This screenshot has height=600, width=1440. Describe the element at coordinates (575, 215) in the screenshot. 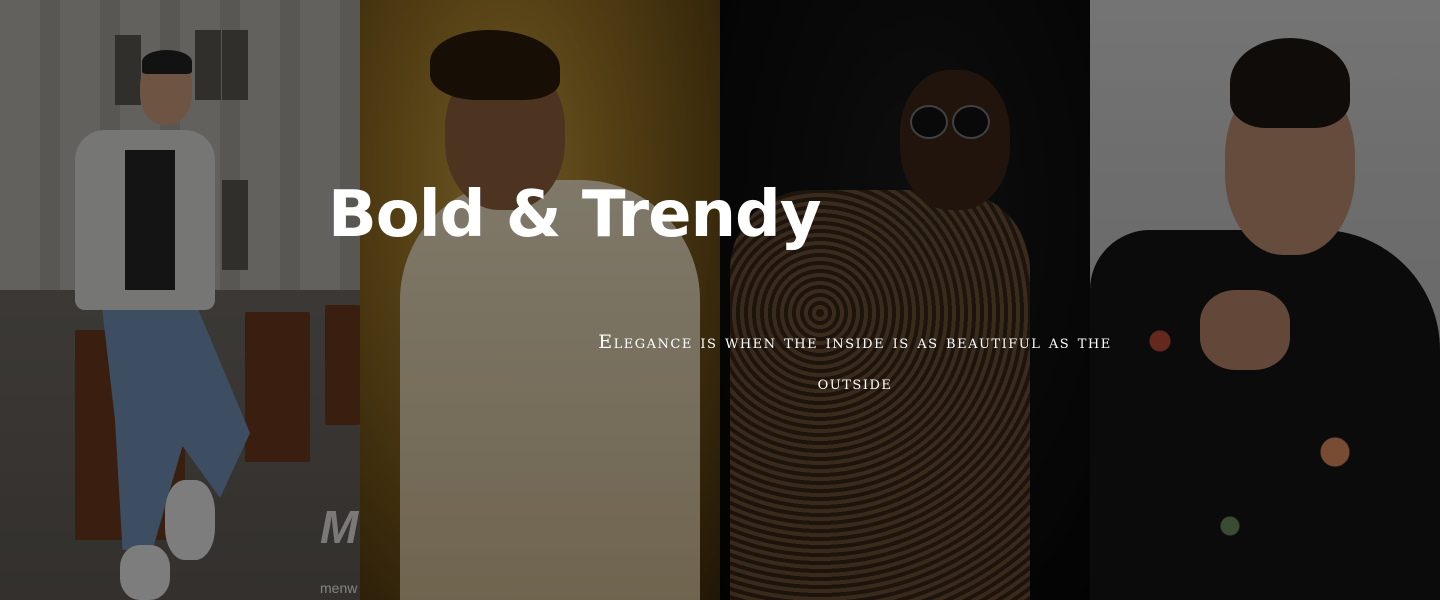

I see `hero-title: Bold & Trendy` at that location.